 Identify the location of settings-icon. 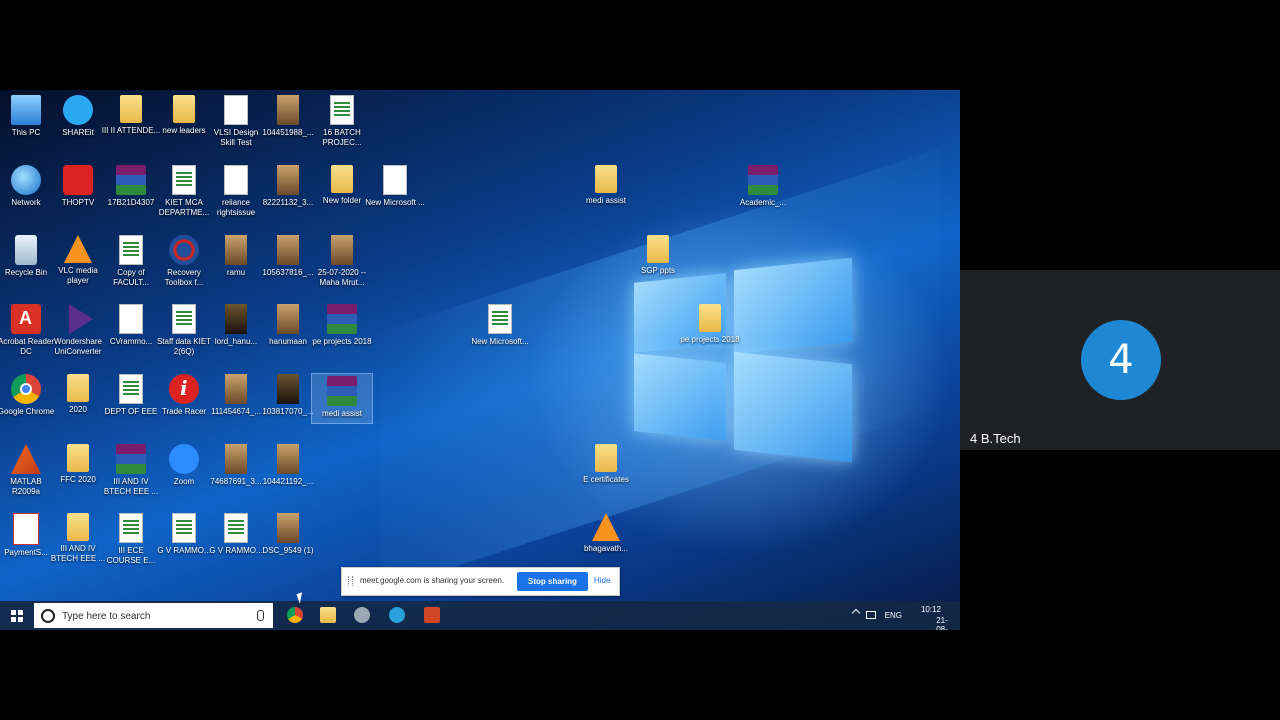
(362, 615).